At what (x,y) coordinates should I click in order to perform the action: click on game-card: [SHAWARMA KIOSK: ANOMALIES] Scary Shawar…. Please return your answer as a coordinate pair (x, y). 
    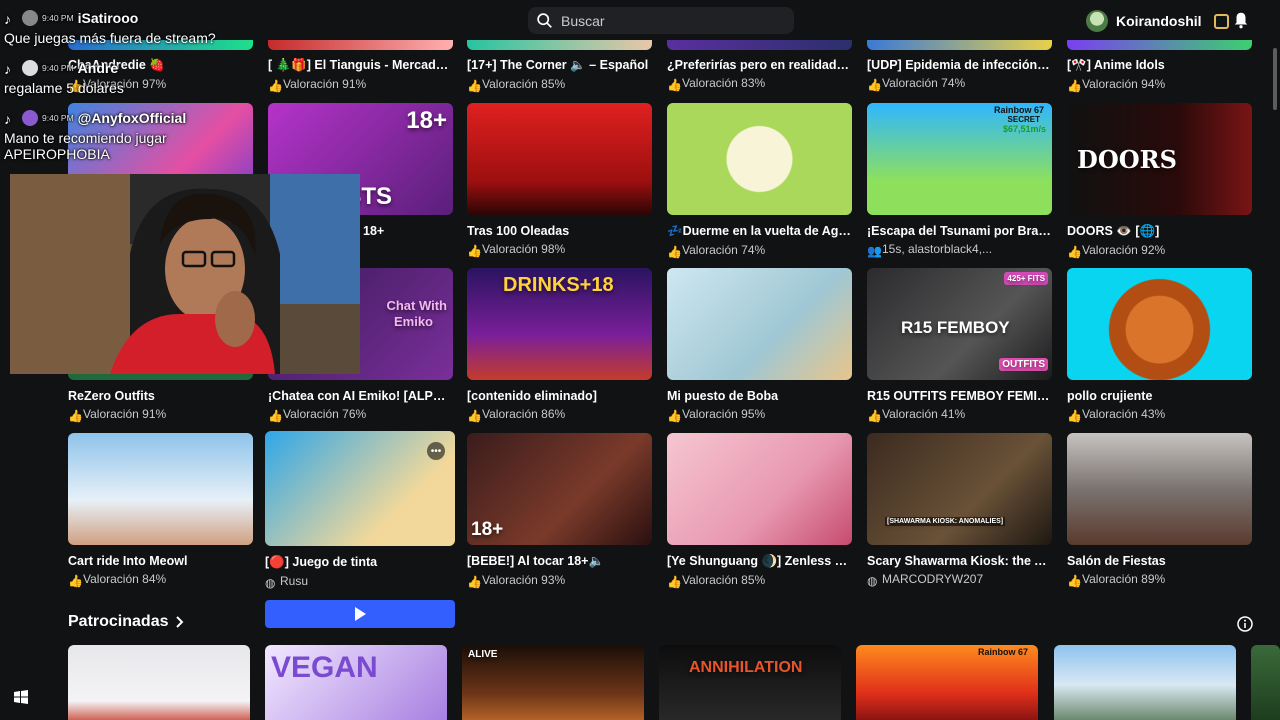
    Looking at the image, I should click on (959, 510).